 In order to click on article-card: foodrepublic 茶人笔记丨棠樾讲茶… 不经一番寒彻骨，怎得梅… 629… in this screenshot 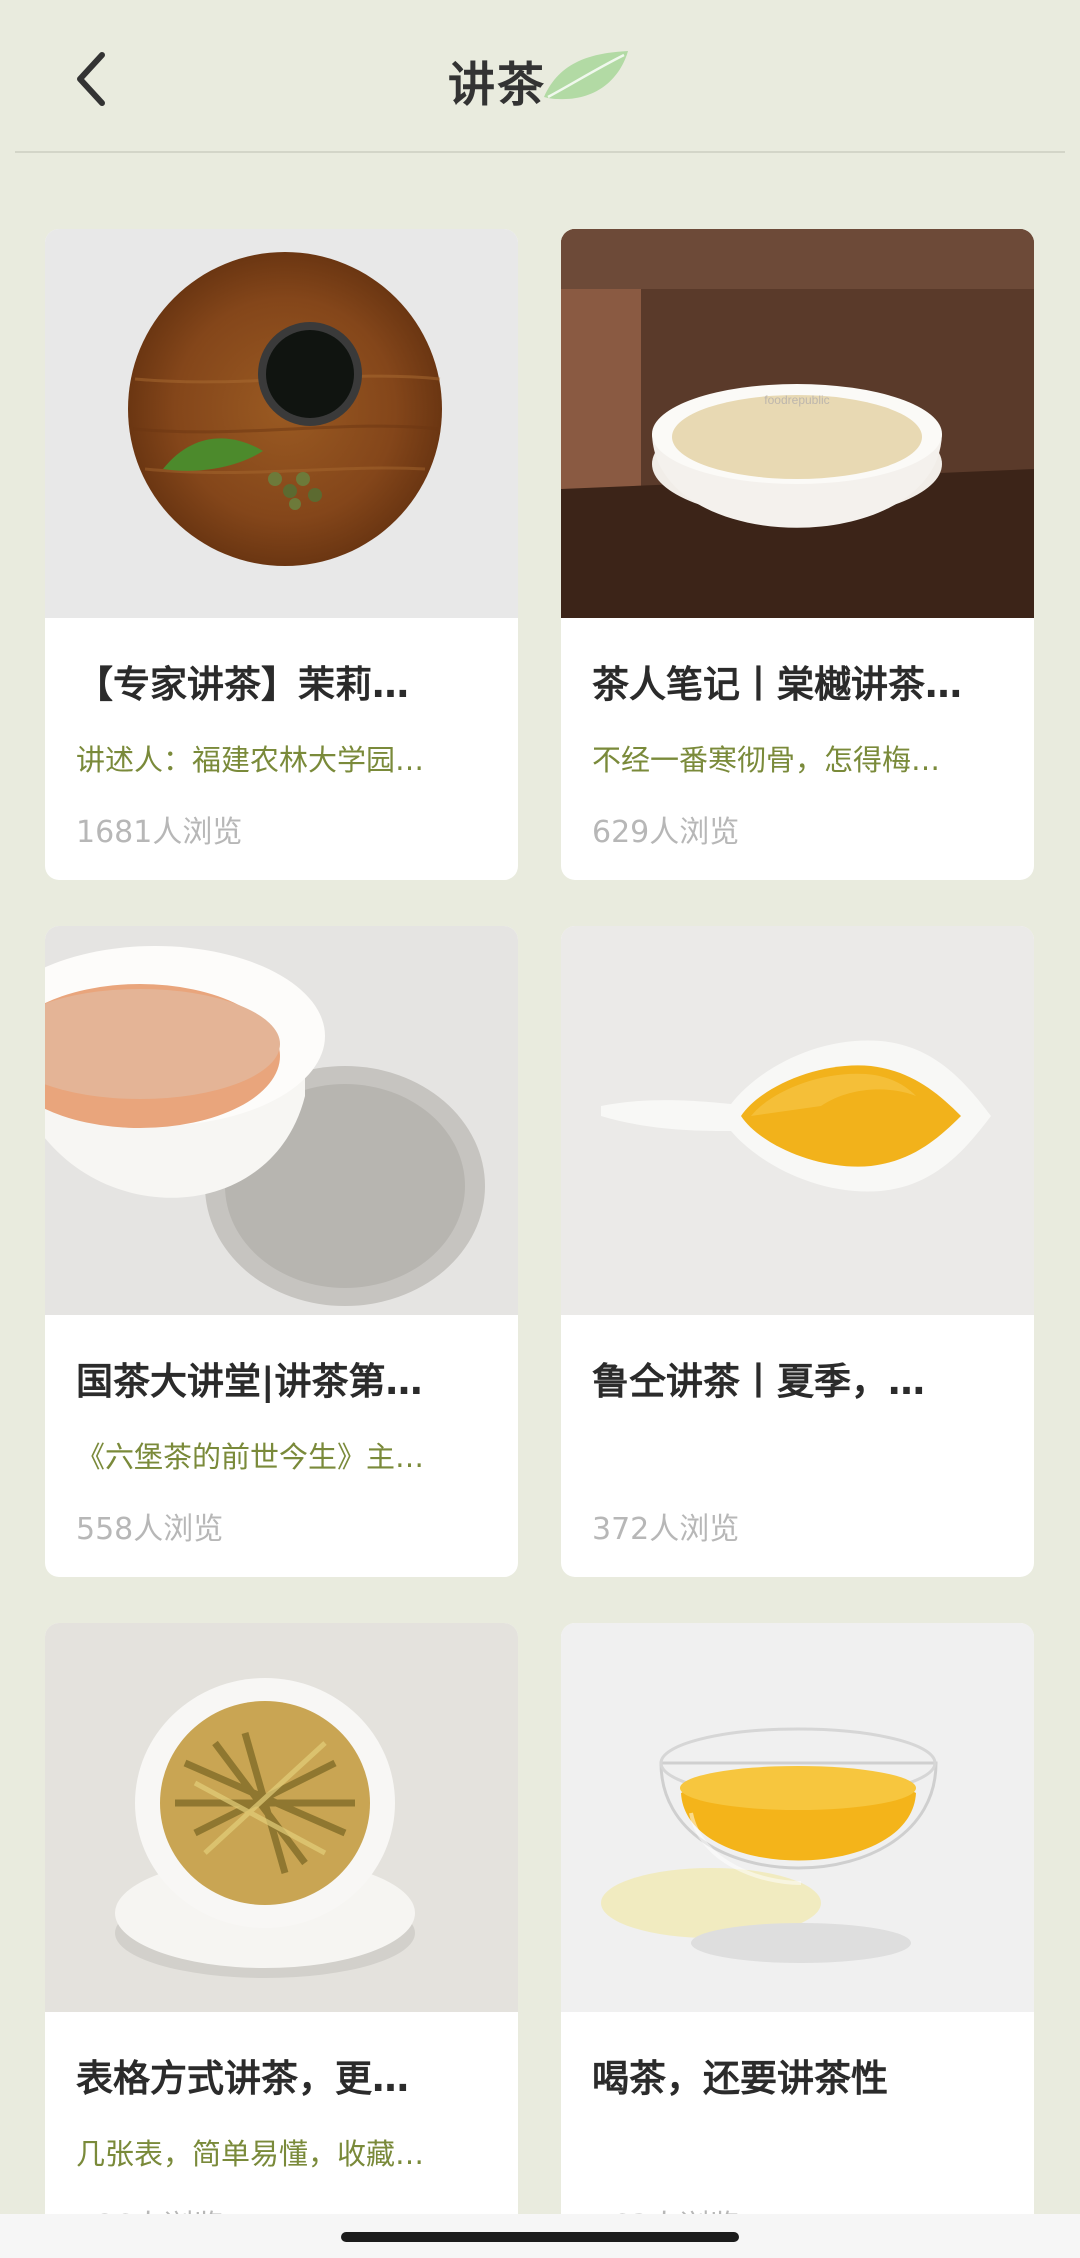, I will do `click(797, 554)`.